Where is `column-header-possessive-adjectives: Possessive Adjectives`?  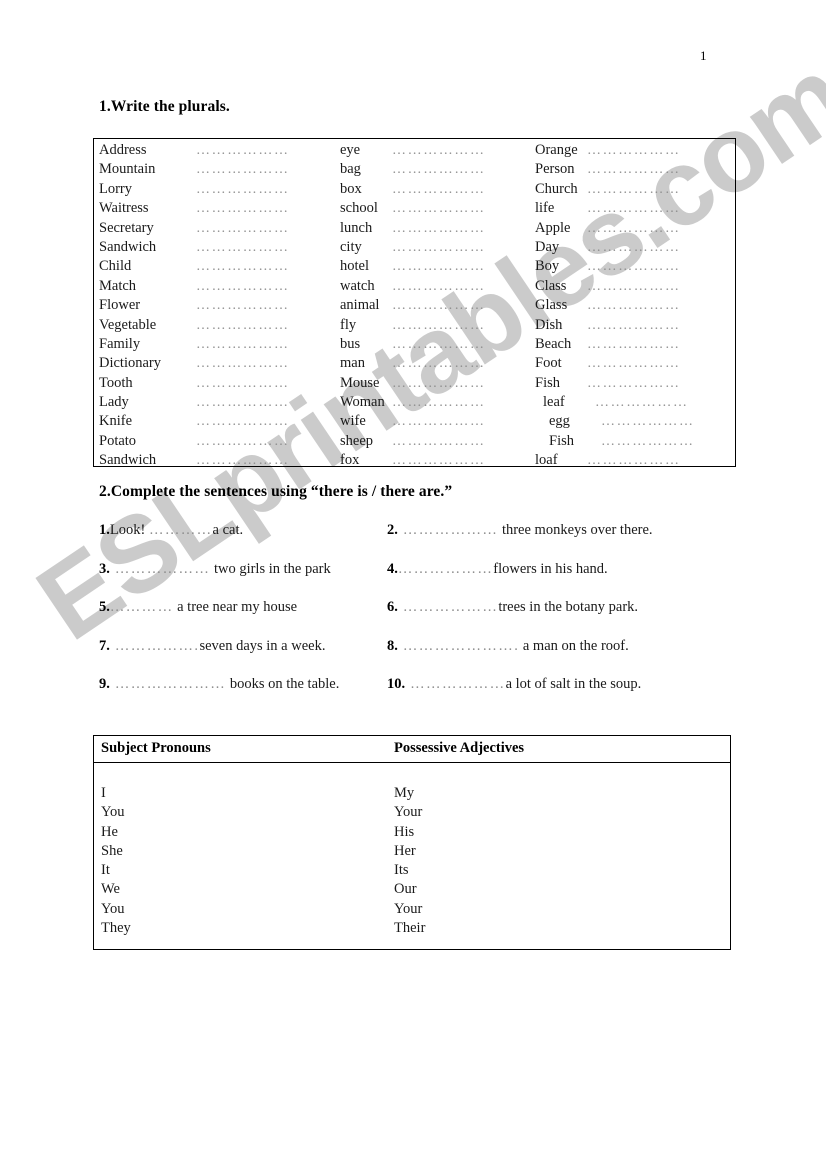 column-header-possessive-adjectives: Possessive Adjectives is located at coordinates (459, 748).